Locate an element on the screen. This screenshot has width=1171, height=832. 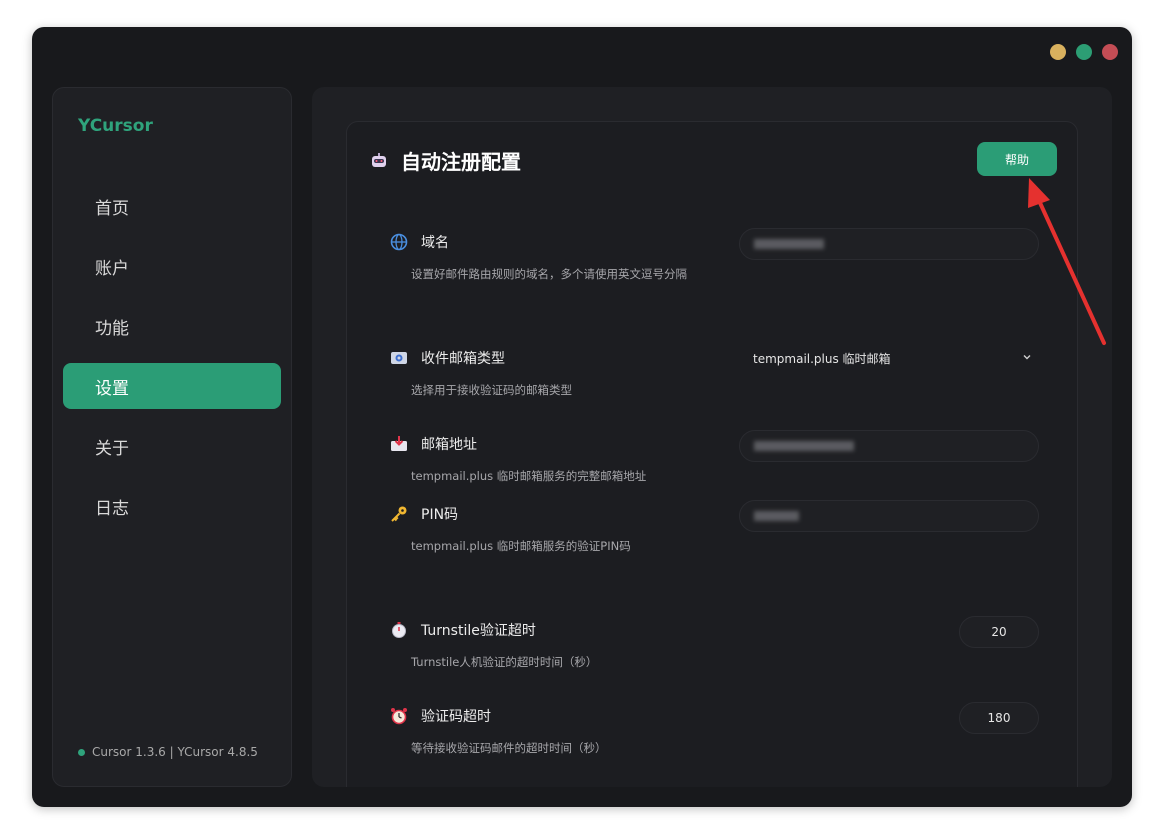
sidebar-item-label: 首页 is located at coordinates (112, 208).